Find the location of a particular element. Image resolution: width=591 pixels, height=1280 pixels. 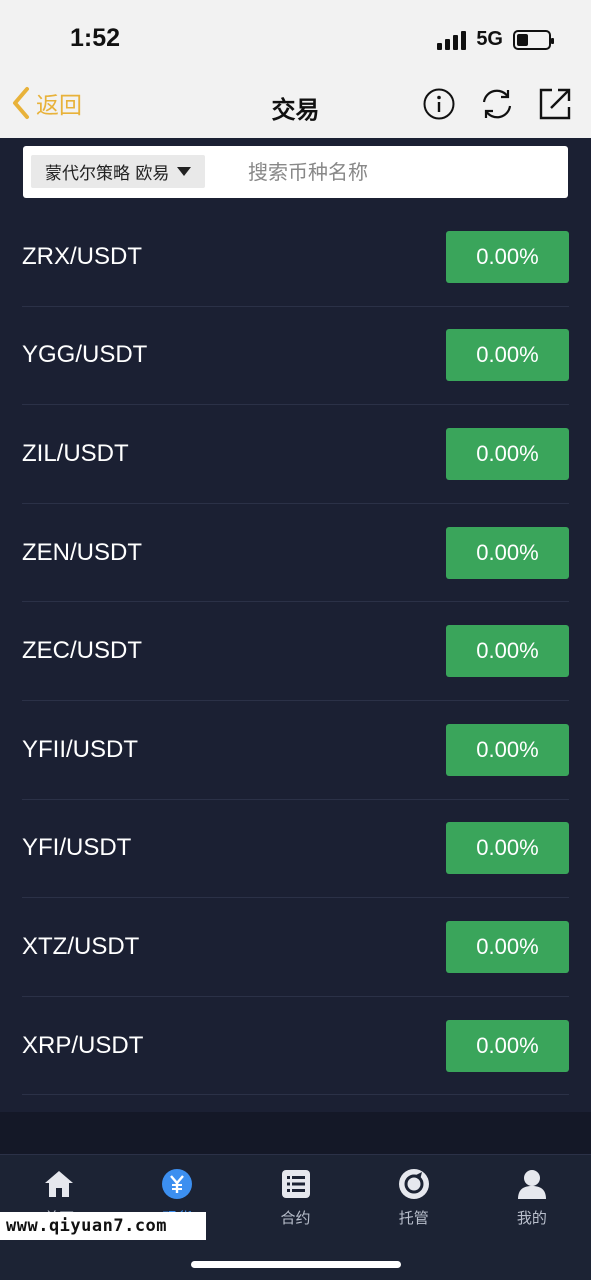

pair-row: ZEC/USDT 0.00% is located at coordinates (295, 651).